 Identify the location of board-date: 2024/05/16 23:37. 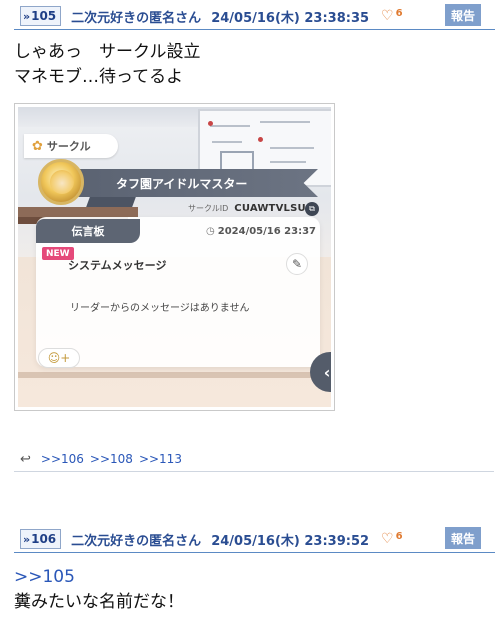
(267, 231).